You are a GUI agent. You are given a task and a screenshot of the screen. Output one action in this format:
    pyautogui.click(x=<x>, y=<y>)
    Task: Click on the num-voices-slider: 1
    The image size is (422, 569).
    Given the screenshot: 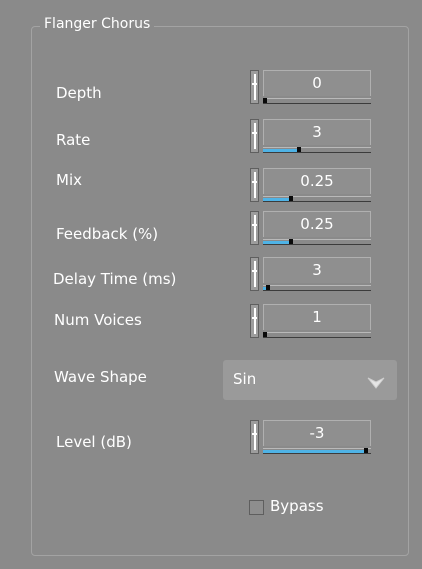 What is the action you would take?
    pyautogui.click(x=310, y=322)
    